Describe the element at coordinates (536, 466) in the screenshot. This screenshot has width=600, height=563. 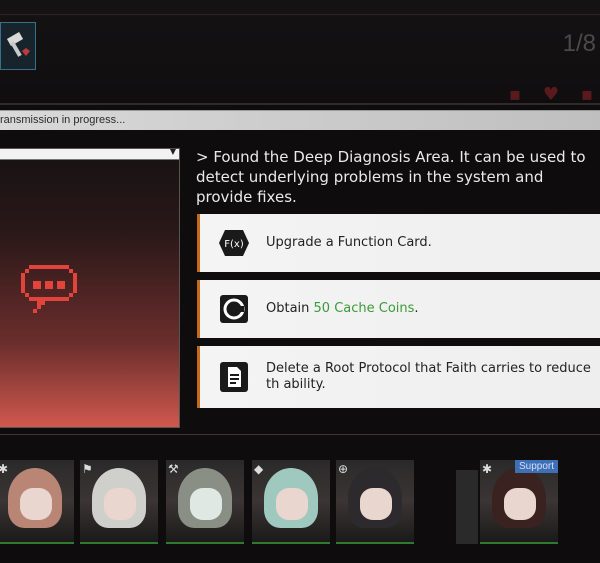
I see `support-badge: Support` at that location.